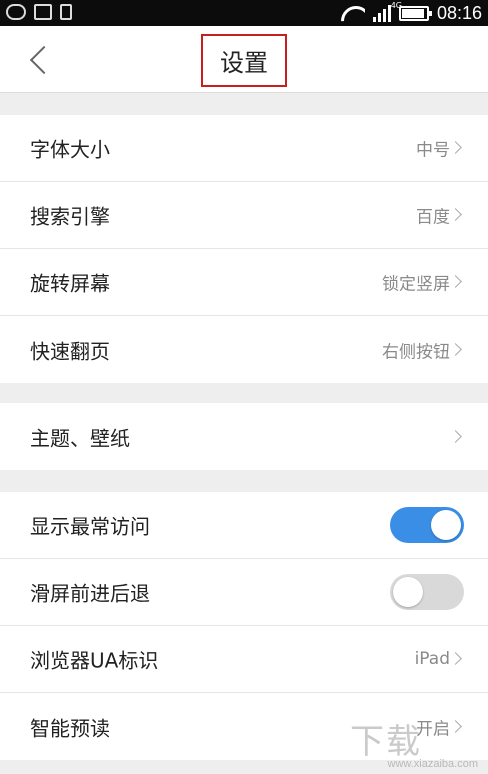 The height and width of the screenshot is (774, 488). I want to click on setting-label: 主题、壁纸, so click(80, 438).